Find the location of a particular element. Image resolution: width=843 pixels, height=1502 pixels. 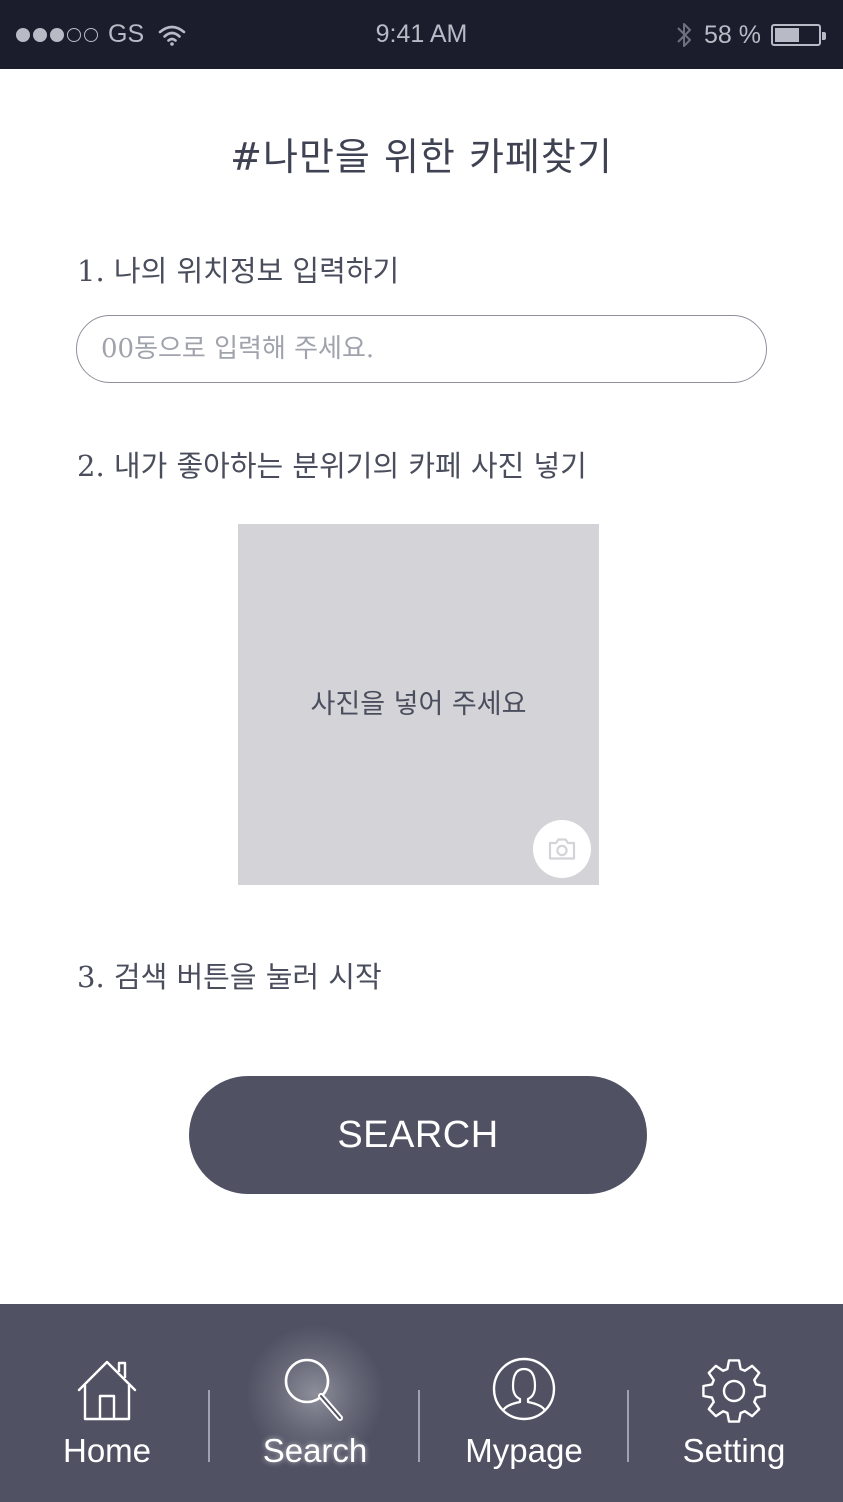

battery-icon is located at coordinates (798, 35).